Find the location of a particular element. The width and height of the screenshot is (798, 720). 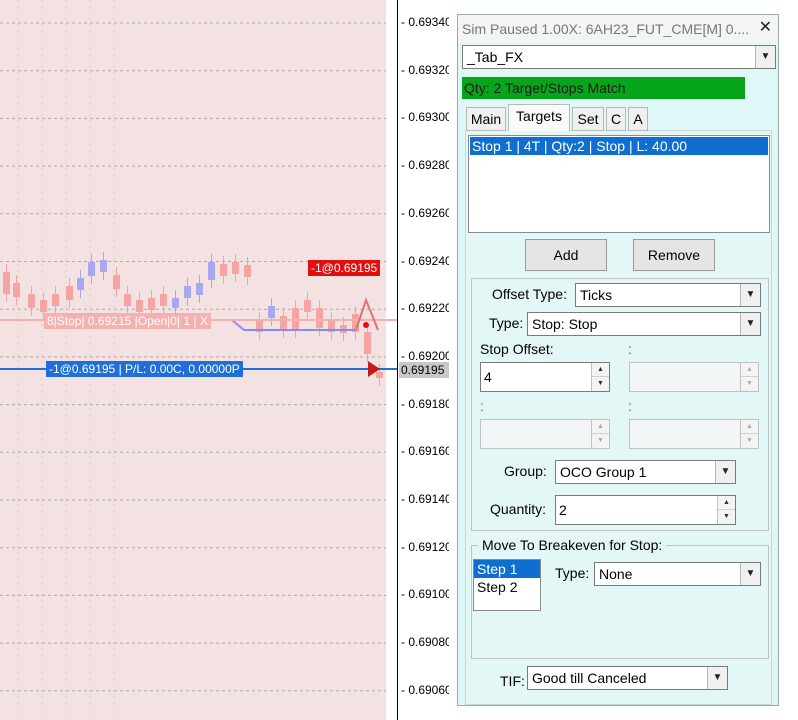

status-bar: Qty: 2 Target/Stops Match is located at coordinates (603, 88).